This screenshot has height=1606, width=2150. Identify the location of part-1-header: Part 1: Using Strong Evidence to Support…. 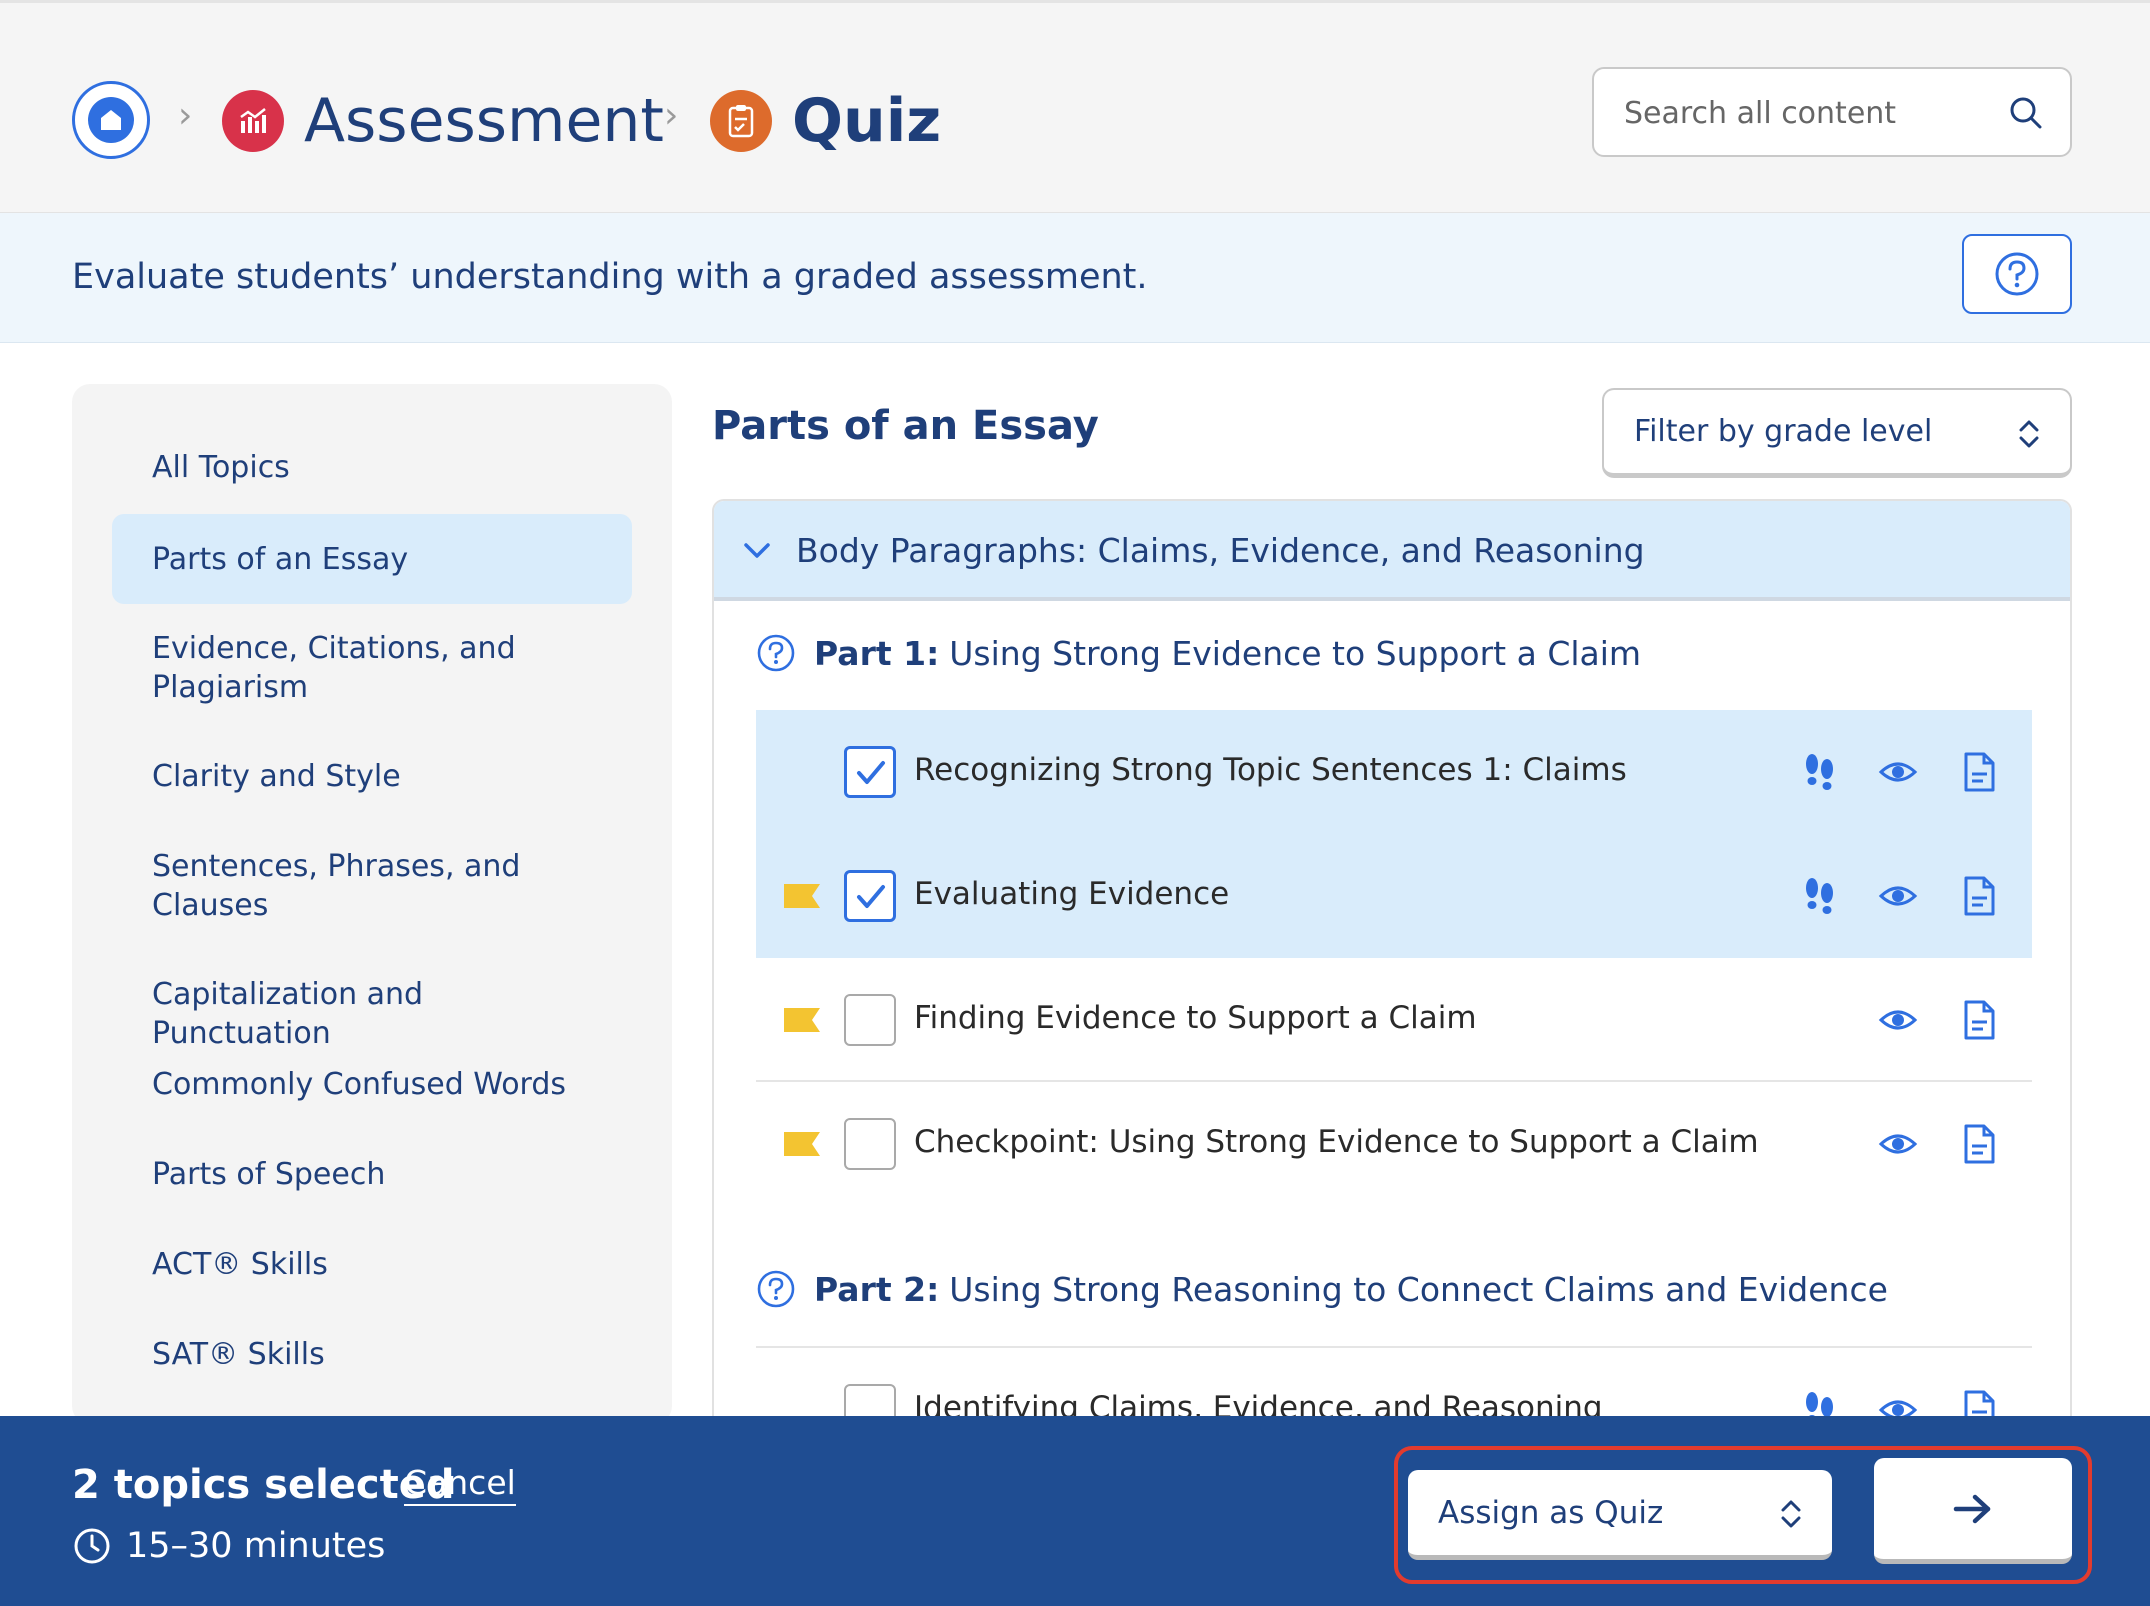
(1198, 653).